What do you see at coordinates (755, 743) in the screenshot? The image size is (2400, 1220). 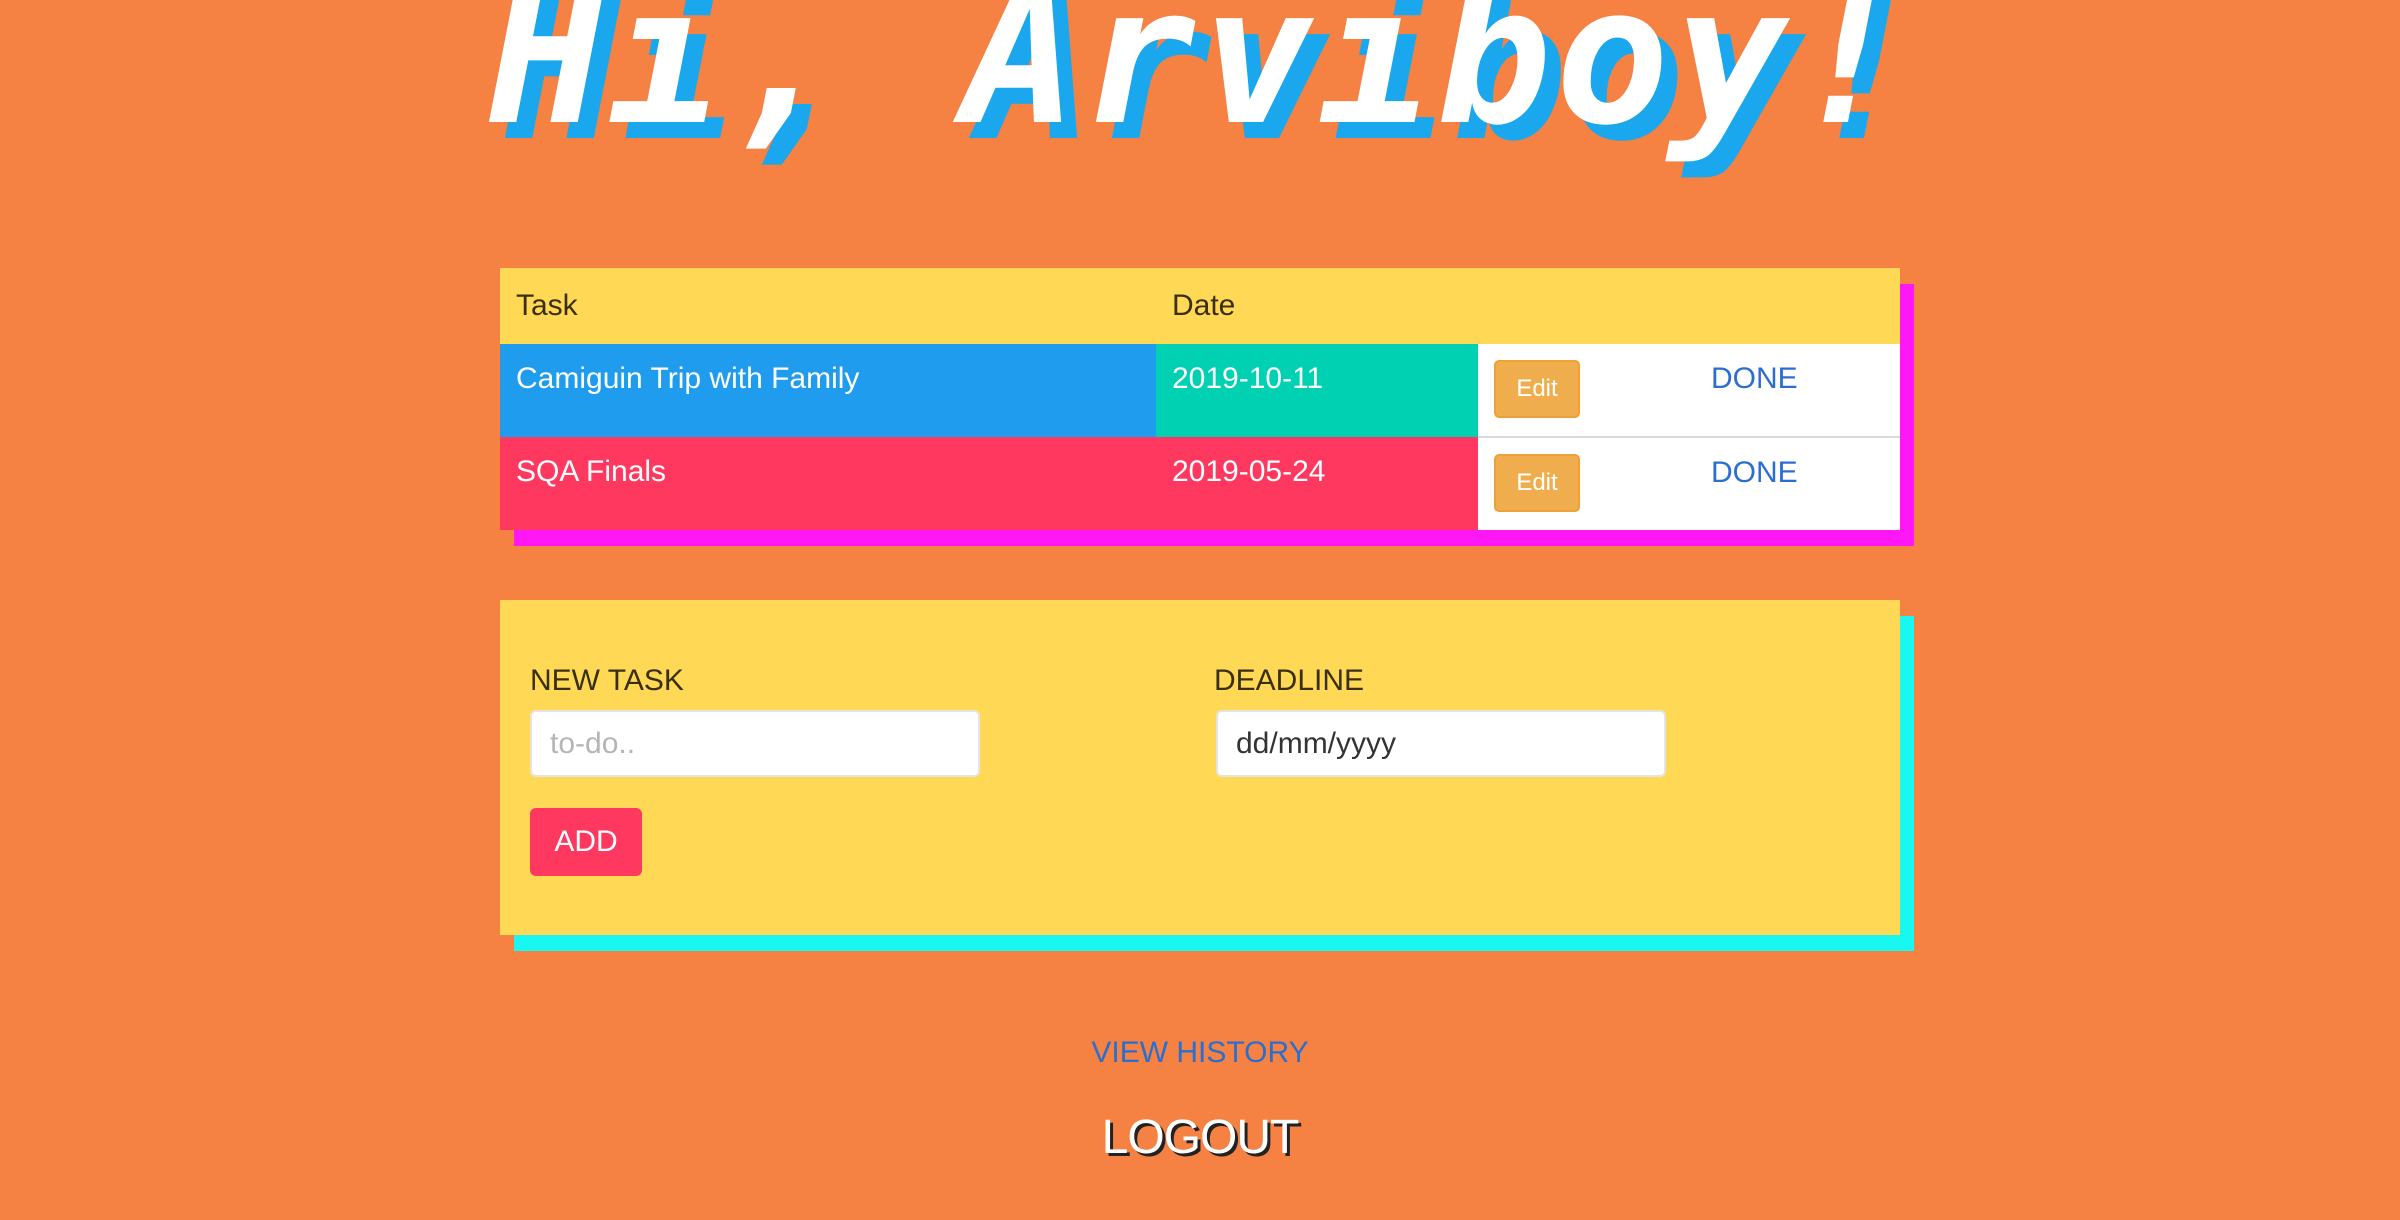 I see `new-task-input` at bounding box center [755, 743].